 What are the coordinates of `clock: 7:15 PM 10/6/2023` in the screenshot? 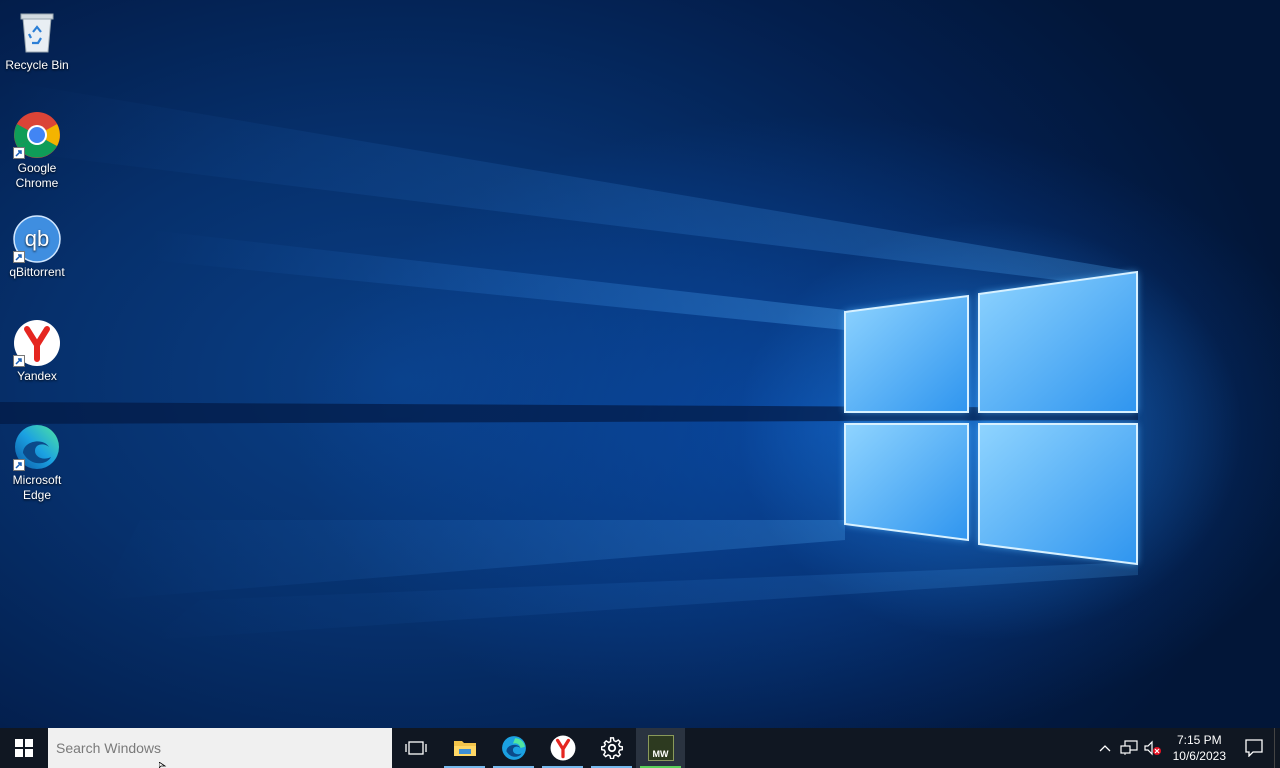 It's located at (1199, 748).